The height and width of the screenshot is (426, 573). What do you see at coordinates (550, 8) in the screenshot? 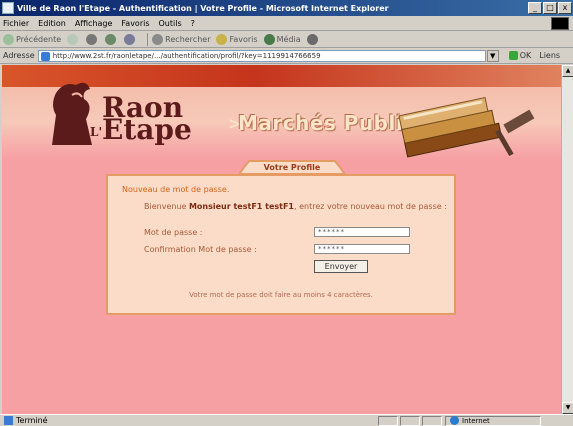
I see `maximize-button: □` at bounding box center [550, 8].